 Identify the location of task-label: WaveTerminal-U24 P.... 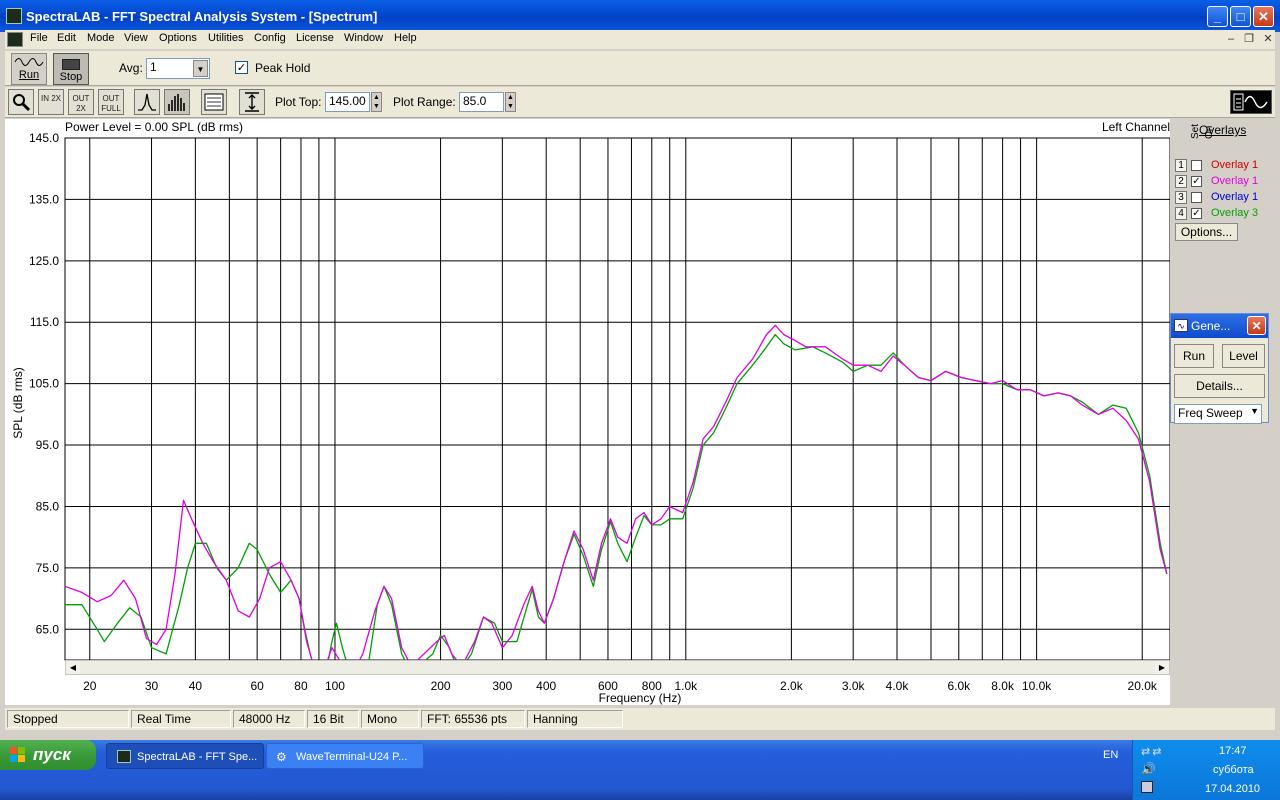
(352, 757).